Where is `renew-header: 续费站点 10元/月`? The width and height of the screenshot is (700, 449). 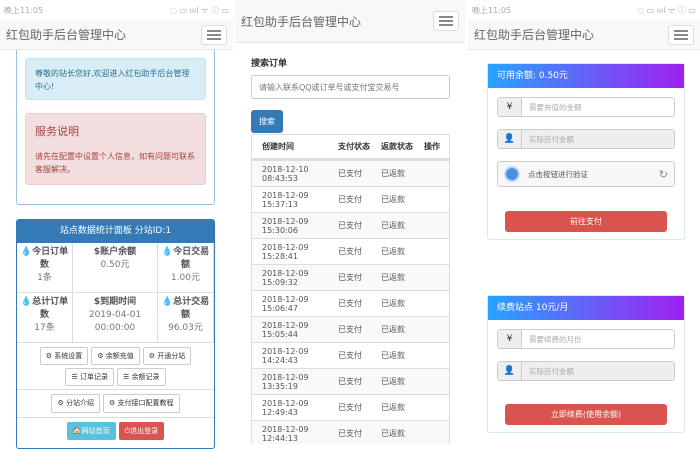
renew-header: 续费站点 10元/月 is located at coordinates (586, 308).